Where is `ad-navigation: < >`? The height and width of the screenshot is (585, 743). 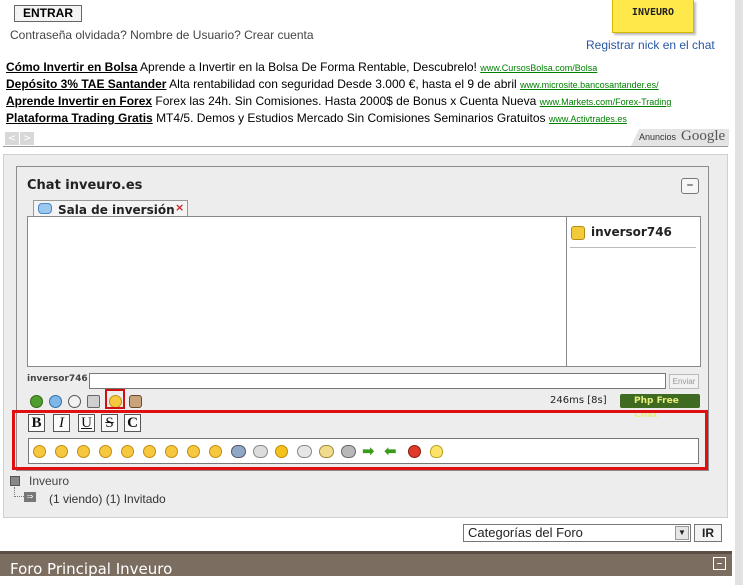 ad-navigation: < > is located at coordinates (20, 137).